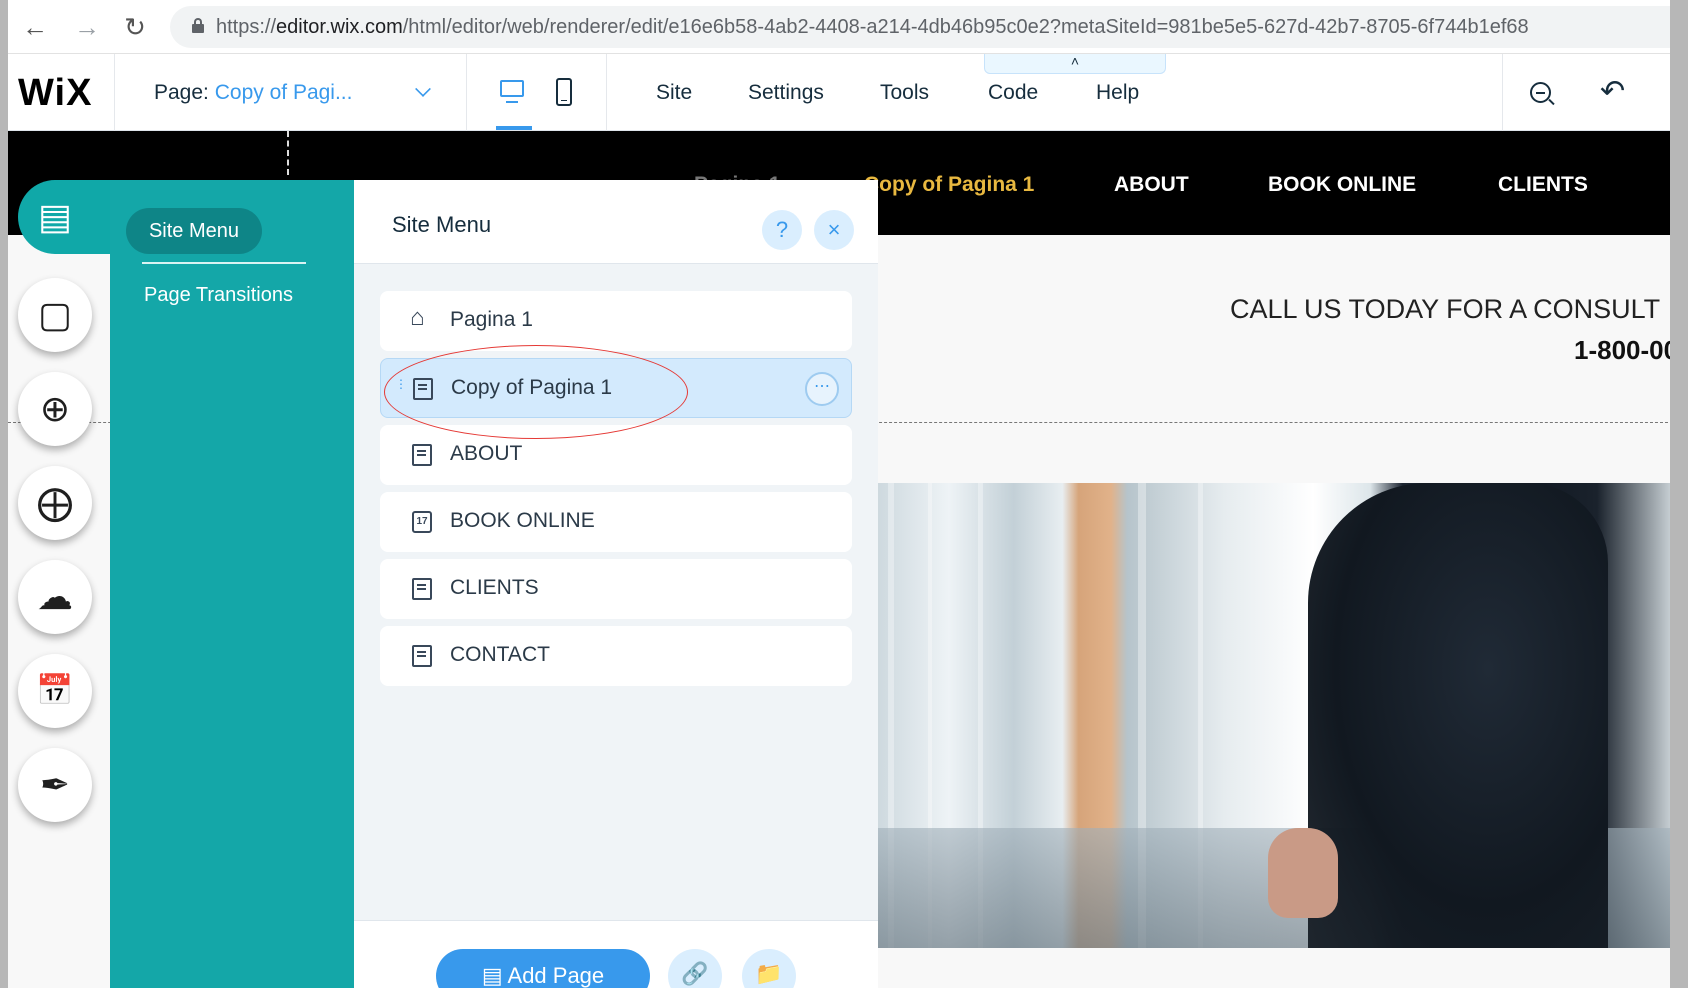 Image resolution: width=1688 pixels, height=988 pixels. What do you see at coordinates (218, 295) in the screenshot?
I see `tab-page-transitions: Page Transitions` at bounding box center [218, 295].